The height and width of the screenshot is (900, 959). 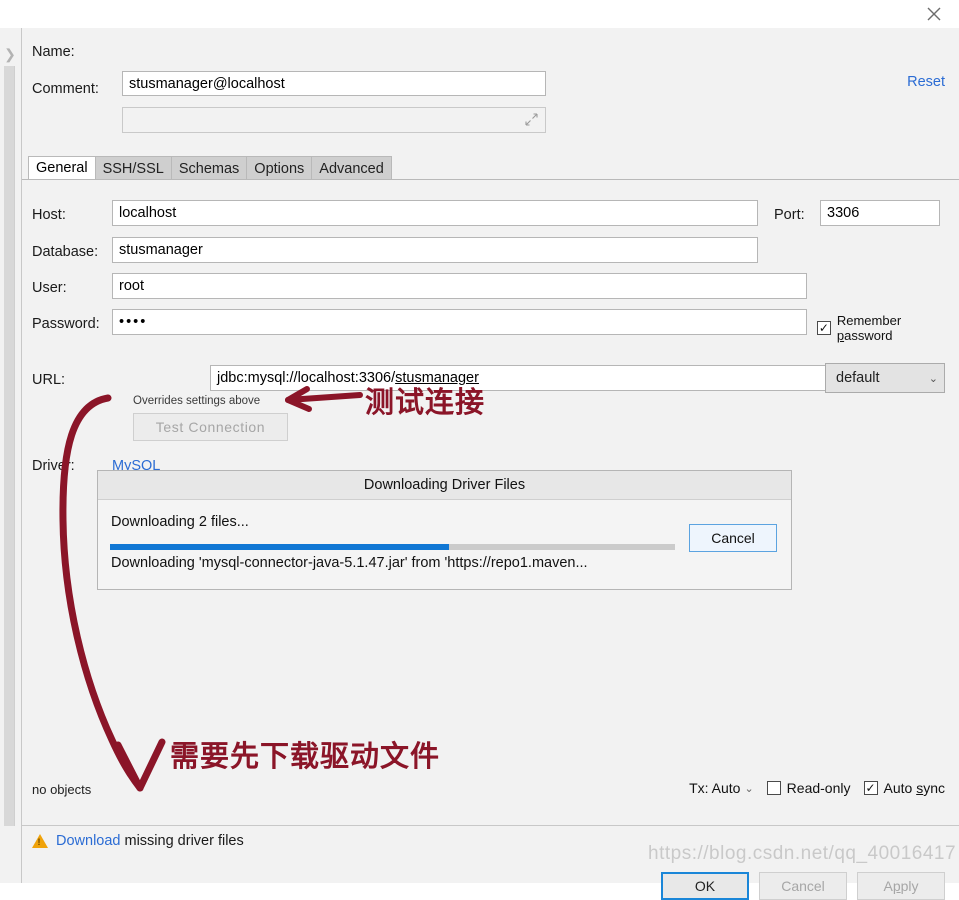 I want to click on title-bar, so click(x=479, y=14).